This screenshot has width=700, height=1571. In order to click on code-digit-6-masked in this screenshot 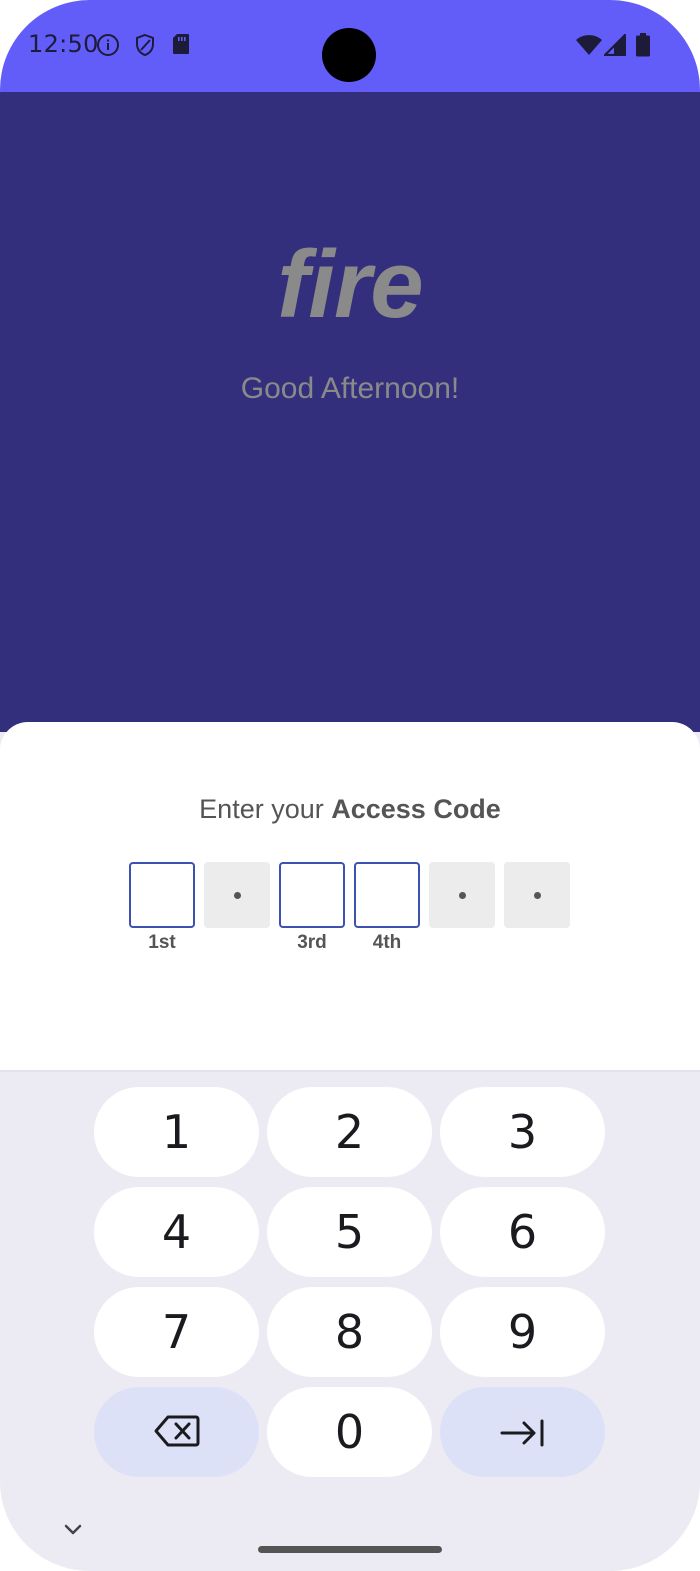, I will do `click(537, 895)`.